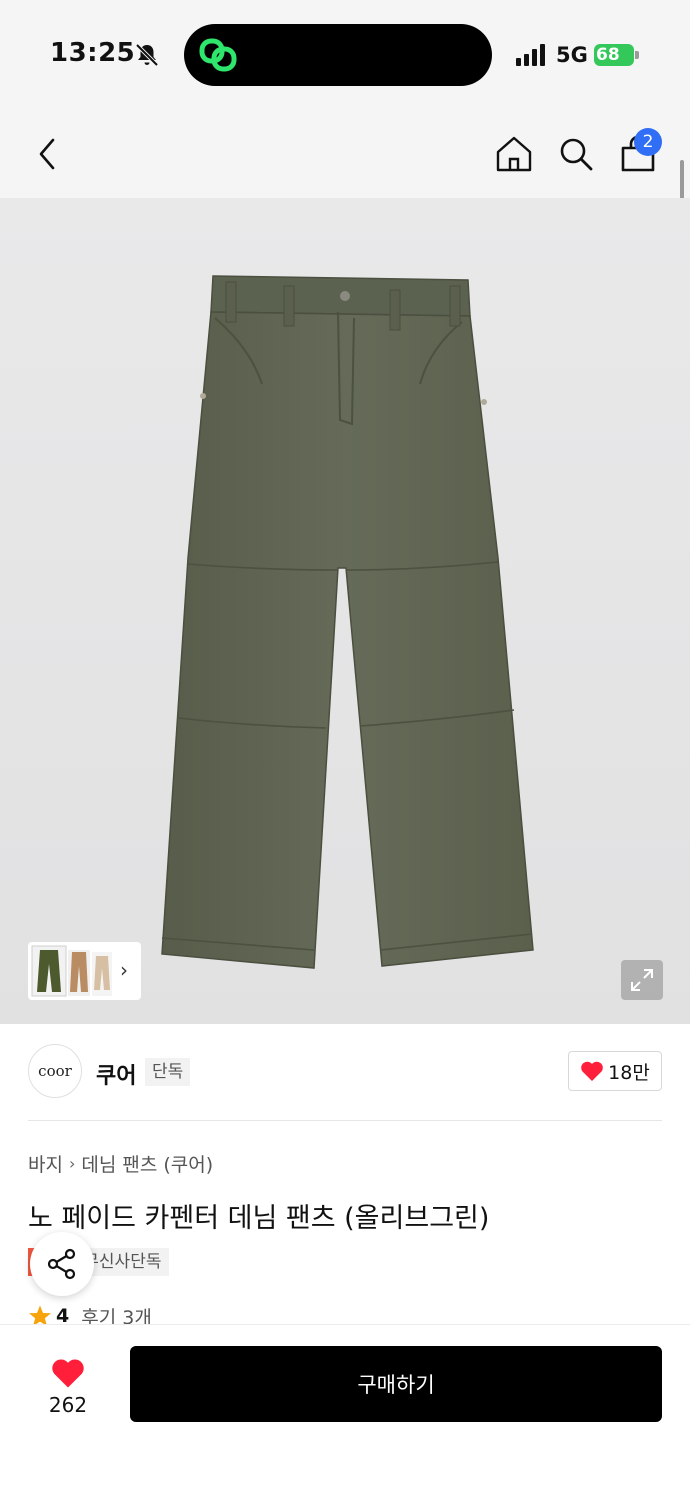  I want to click on exclusive-tag: 단독, so click(168, 1072).